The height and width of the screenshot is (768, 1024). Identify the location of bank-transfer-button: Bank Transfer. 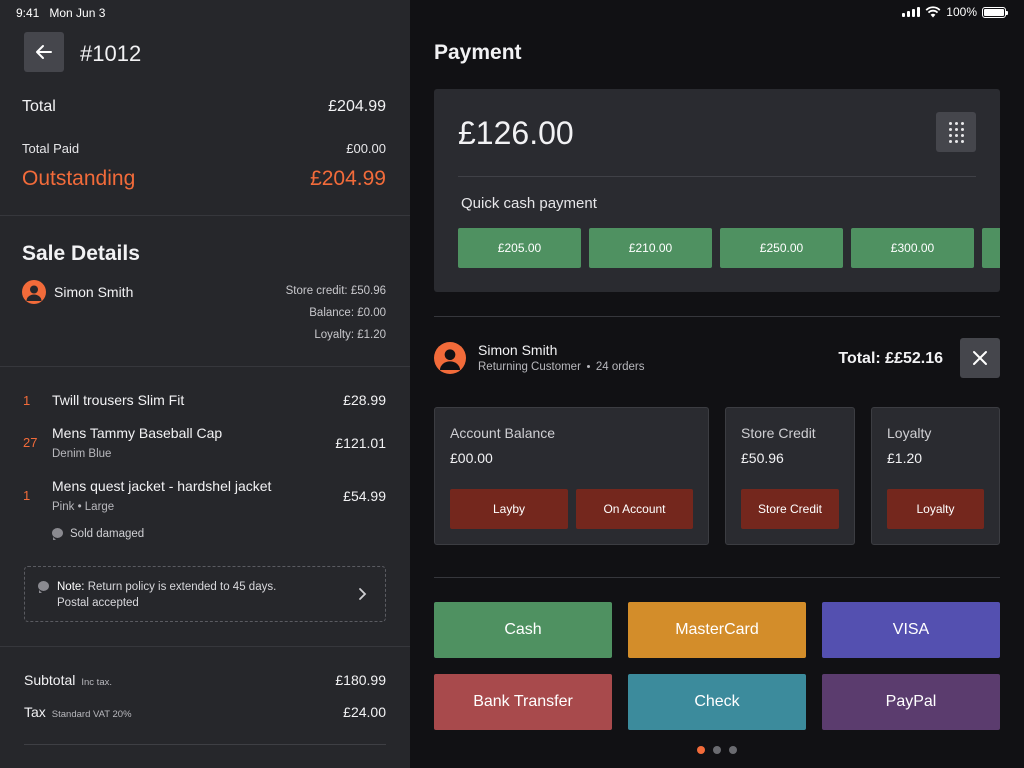
(523, 702).